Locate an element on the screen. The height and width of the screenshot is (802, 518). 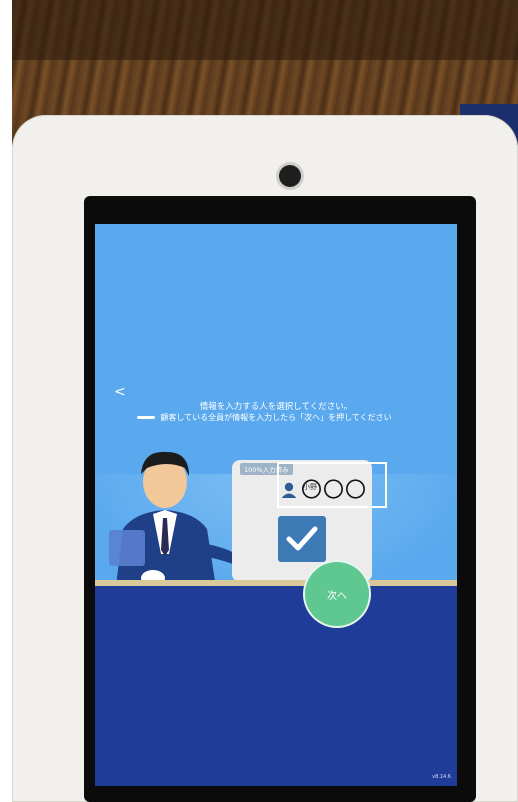
check-icon is located at coordinates (302, 538).